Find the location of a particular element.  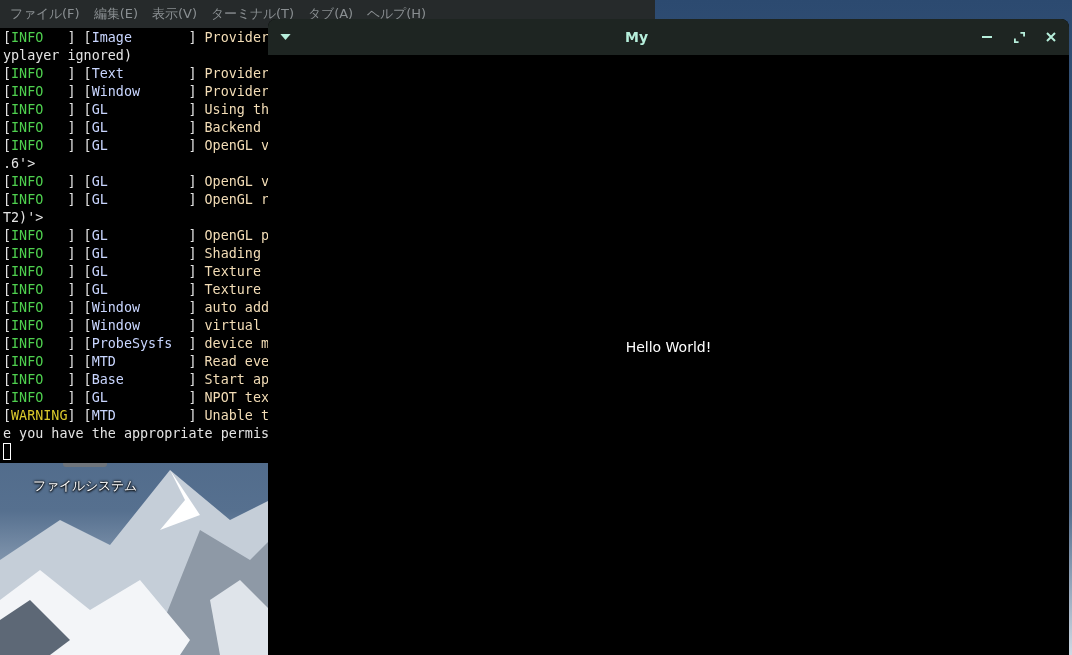

terminal-line: [INFO ] [Window ] auto add is located at coordinates (136, 308).